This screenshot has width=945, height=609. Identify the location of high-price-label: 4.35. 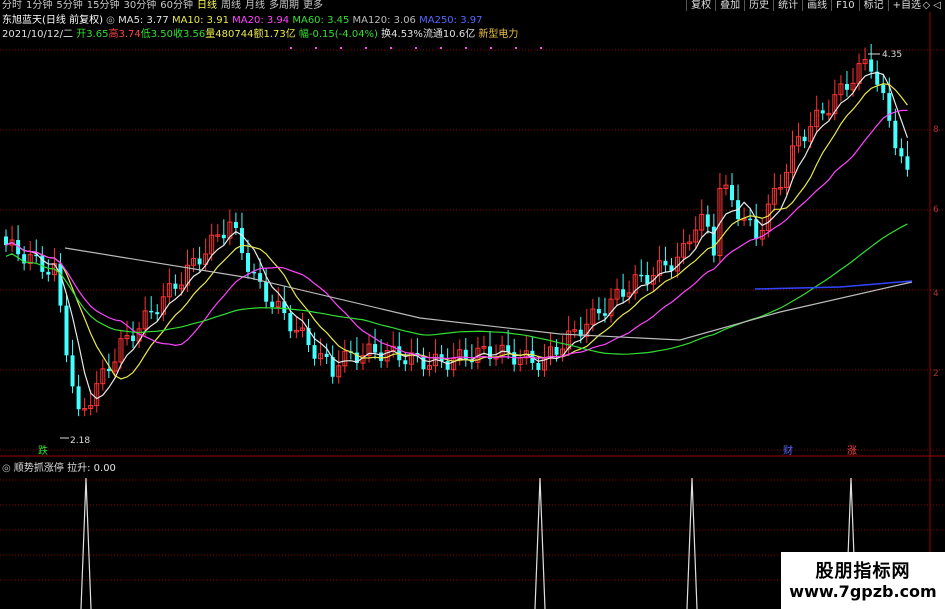
(892, 55).